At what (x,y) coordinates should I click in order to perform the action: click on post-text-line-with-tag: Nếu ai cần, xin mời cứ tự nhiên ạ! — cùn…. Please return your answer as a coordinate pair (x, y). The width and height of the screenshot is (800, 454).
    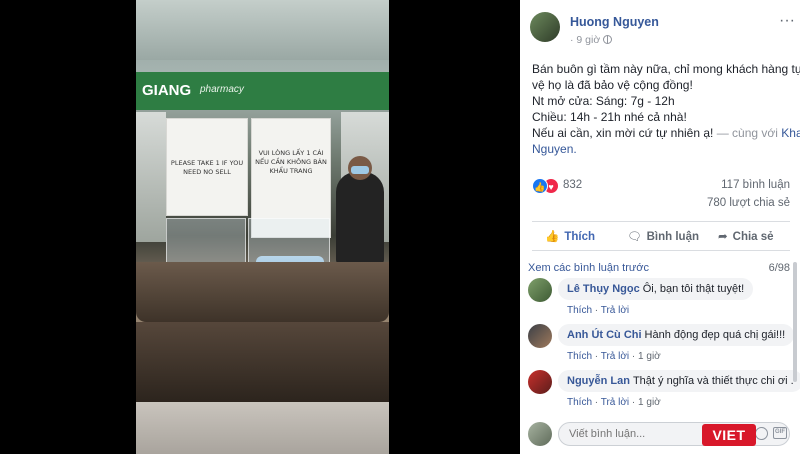
    Looking at the image, I should click on (666, 133).